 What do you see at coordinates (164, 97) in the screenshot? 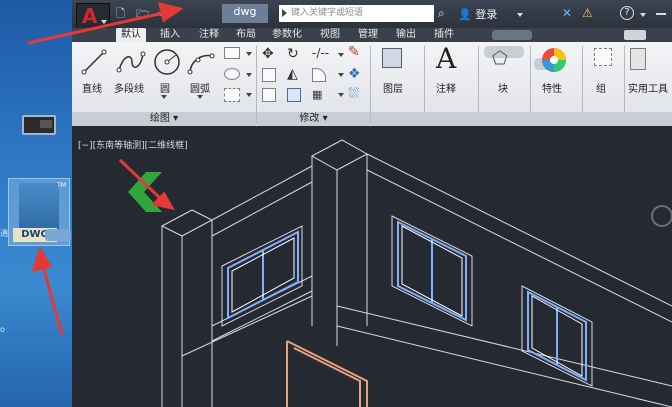
I see `circle-dropdown-icon` at bounding box center [164, 97].